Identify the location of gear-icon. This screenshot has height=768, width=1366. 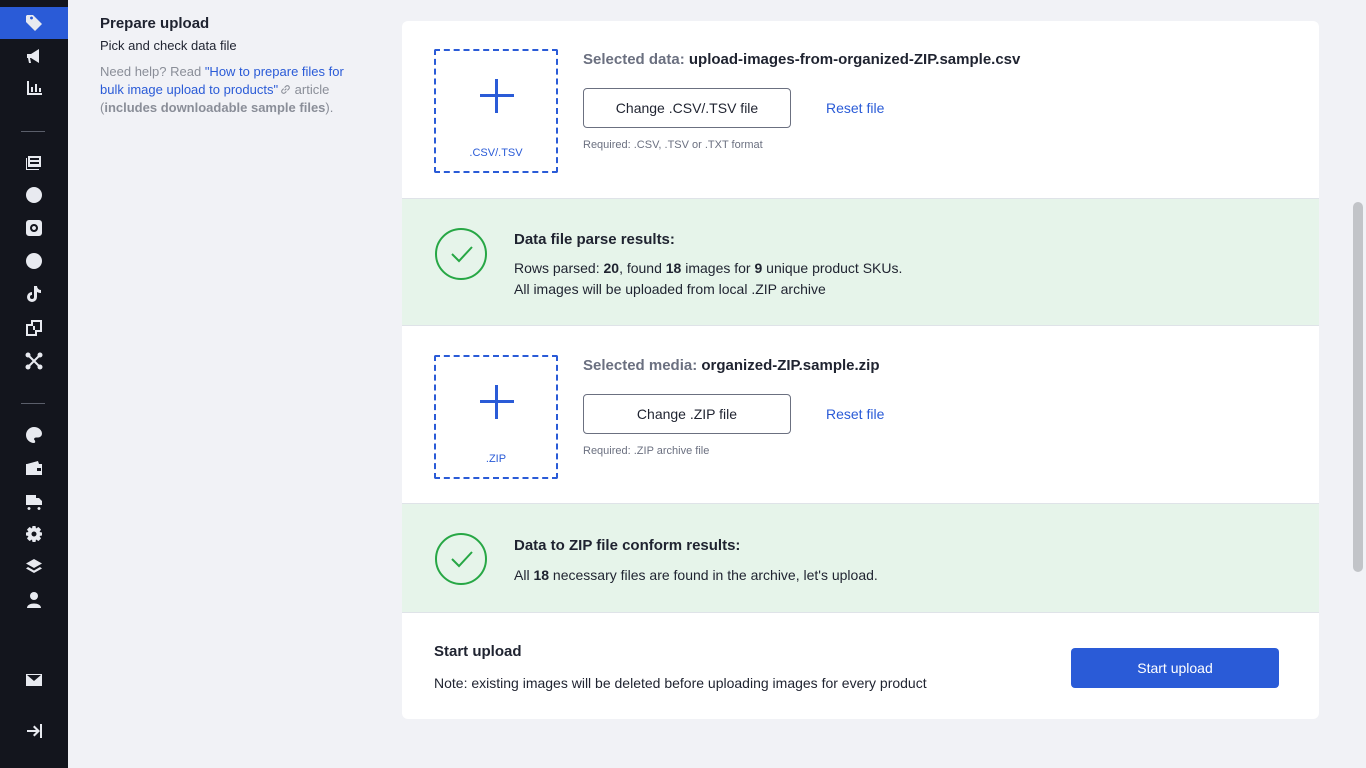
(34, 534).